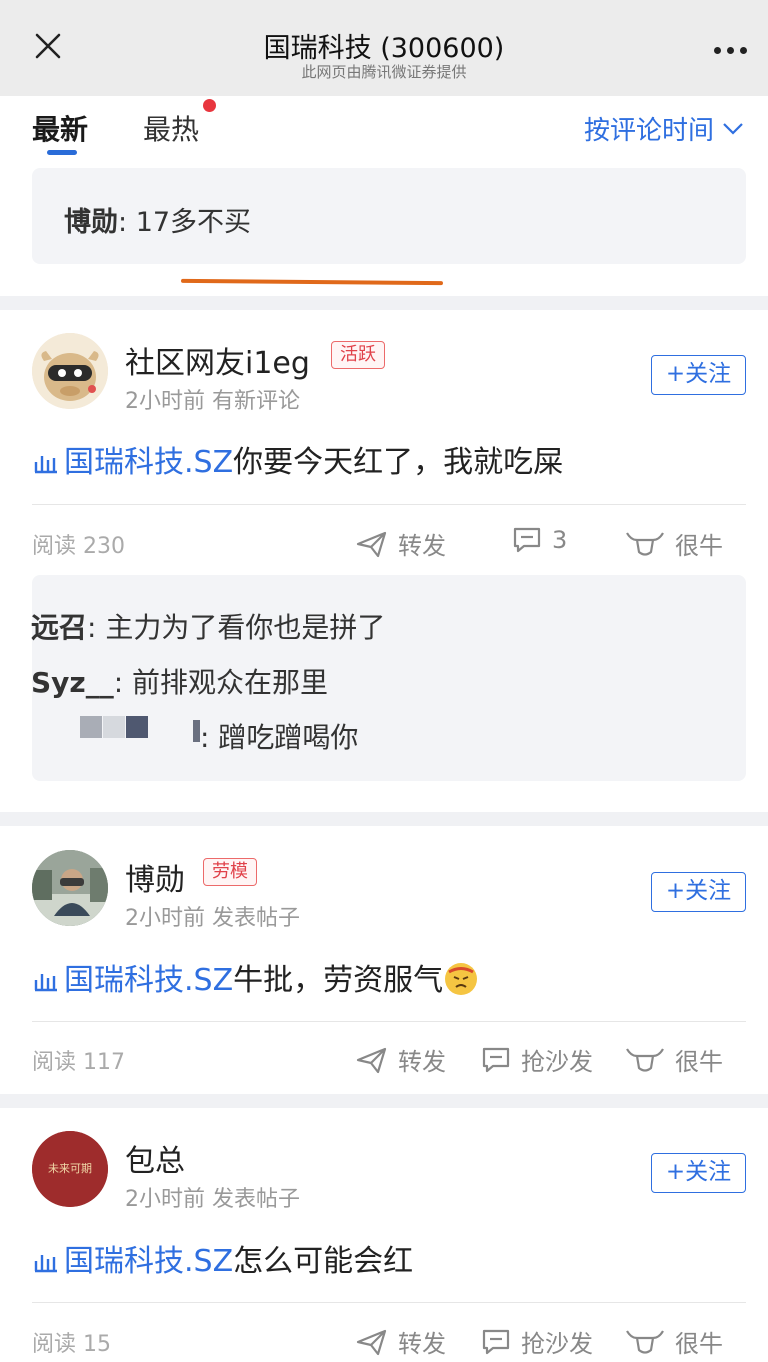  I want to click on post-content: 国瑞科技.SZ牛批，劳资服气, so click(255, 977).